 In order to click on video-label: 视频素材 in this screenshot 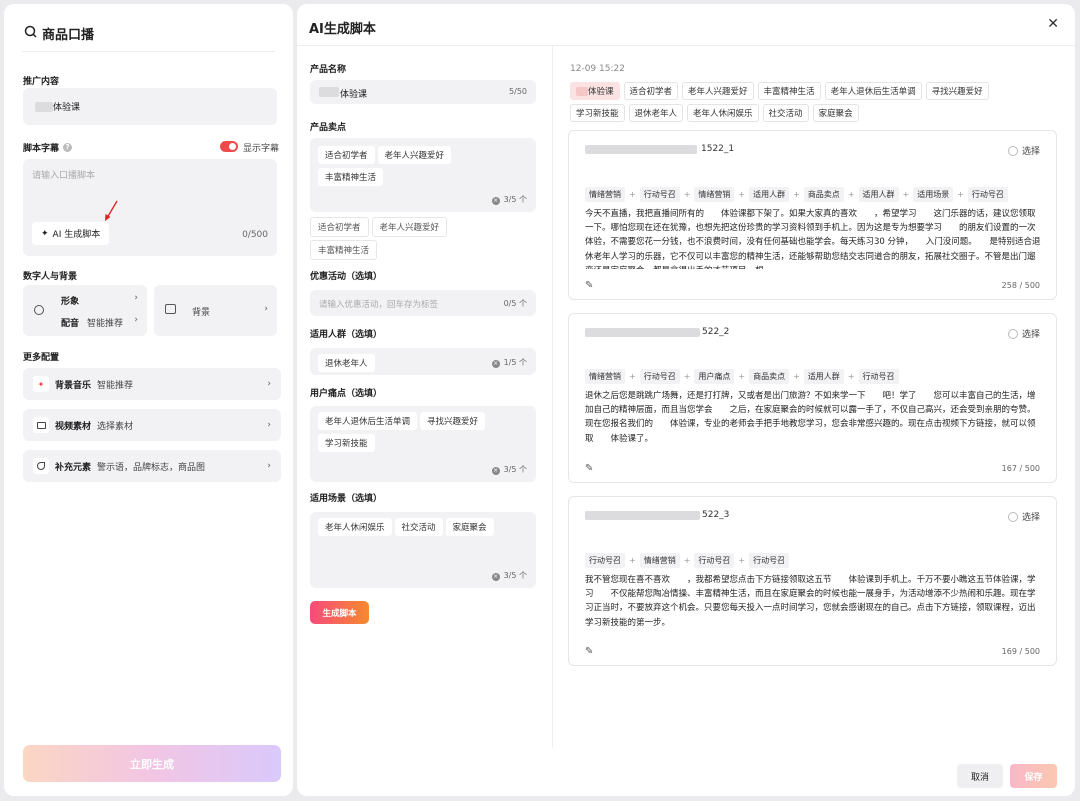, I will do `click(73, 426)`.